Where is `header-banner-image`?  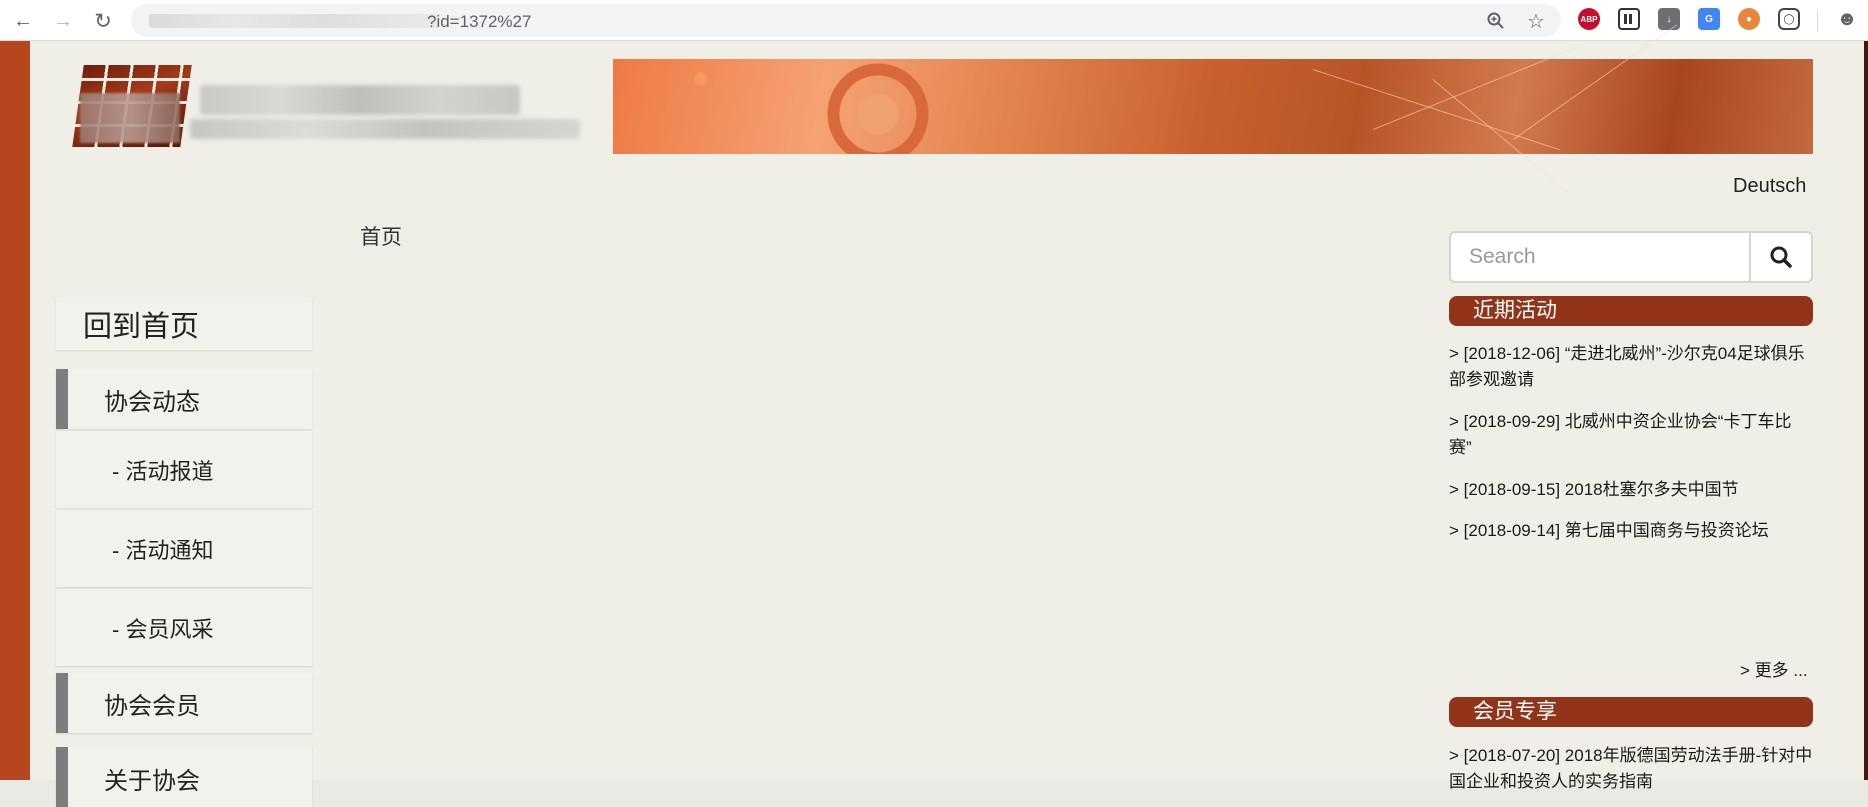 header-banner-image is located at coordinates (1213, 110).